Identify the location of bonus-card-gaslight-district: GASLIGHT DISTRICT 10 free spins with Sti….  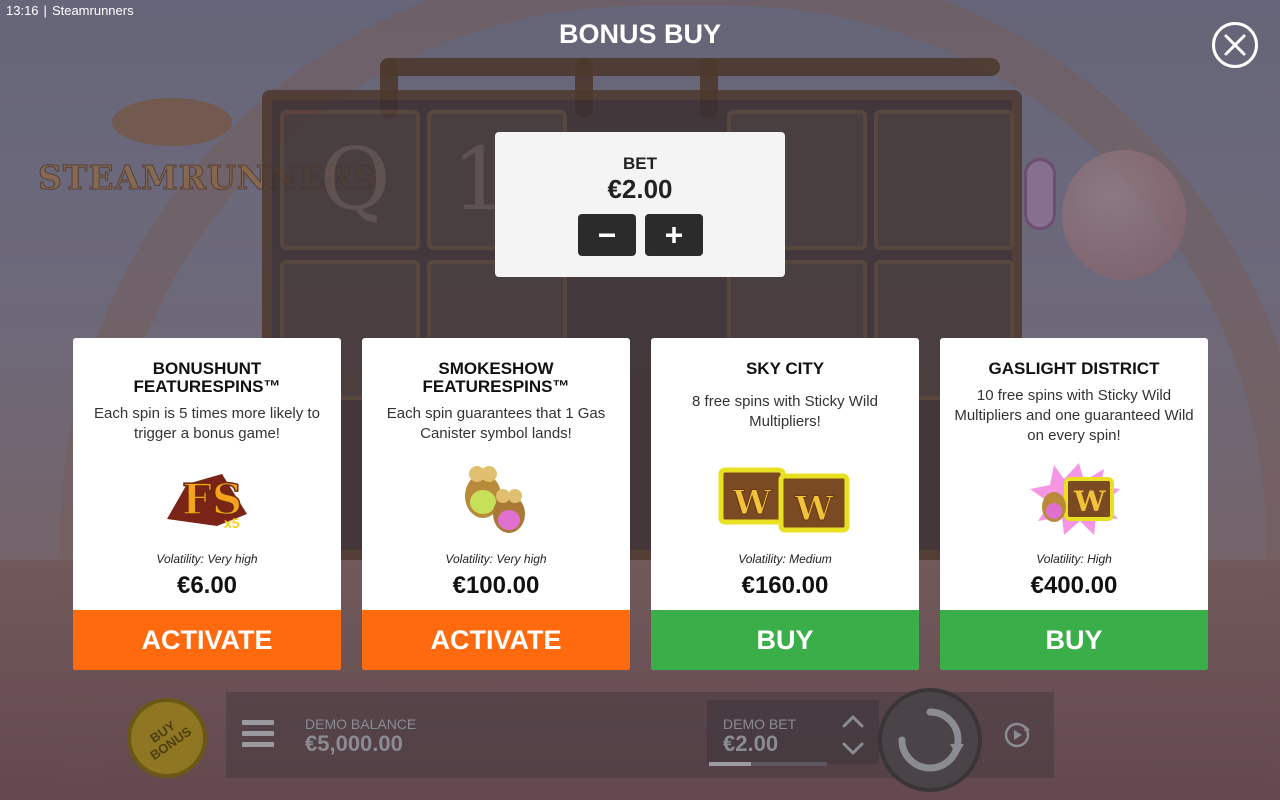
(1074, 504).